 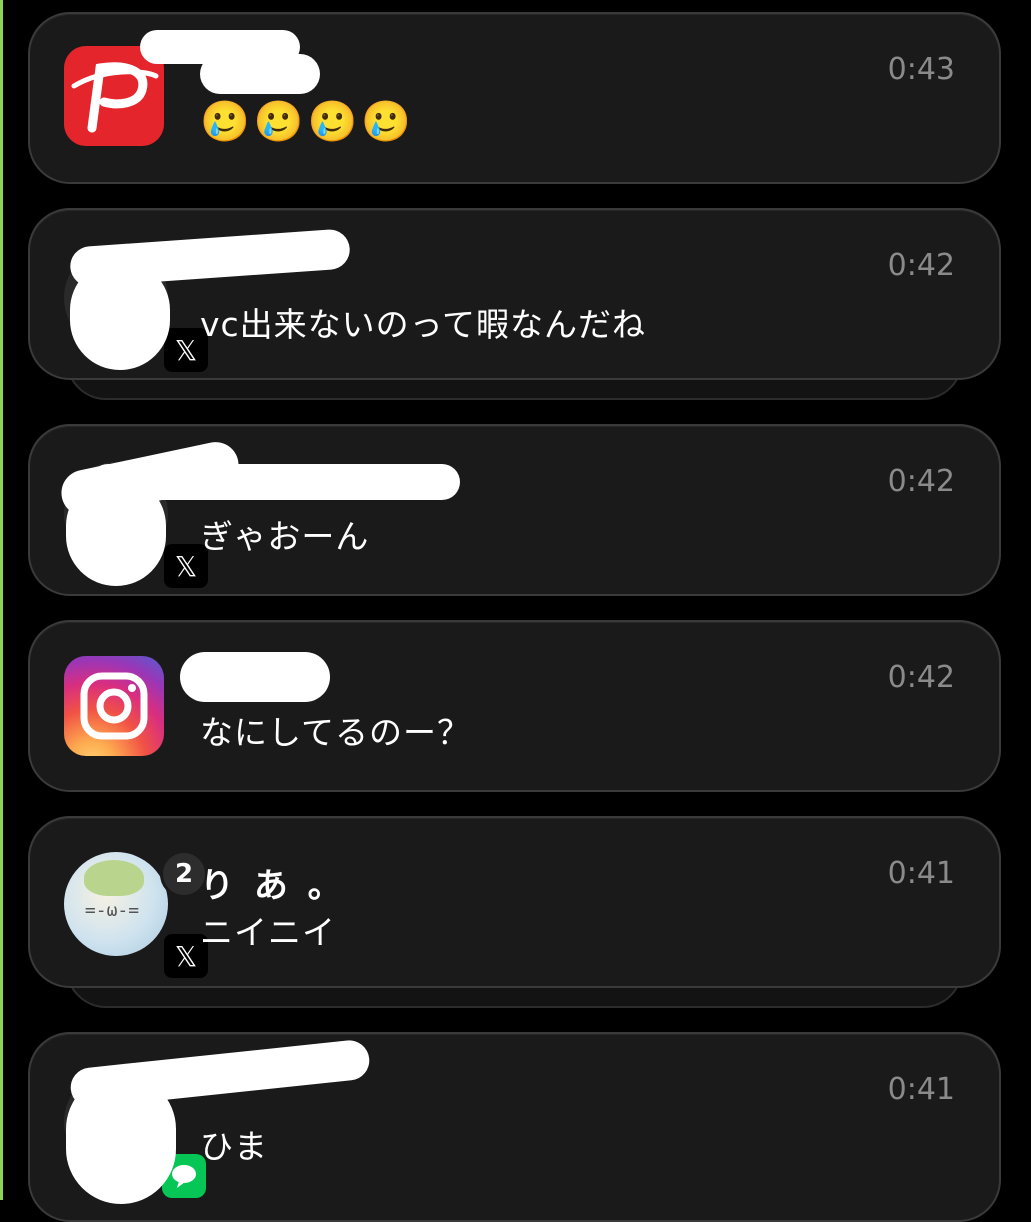 I want to click on notification-card: 🥲🥲🥲🥲 0:43, so click(x=514, y=98).